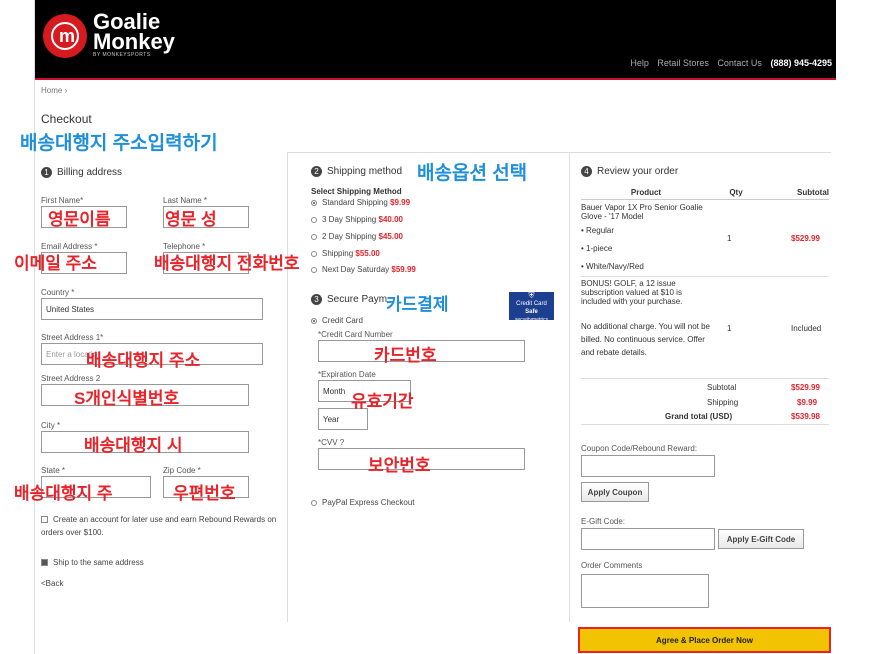 The height and width of the screenshot is (654, 870). What do you see at coordinates (204, 493) in the screenshot?
I see `annotation-zip: 우편번호` at bounding box center [204, 493].